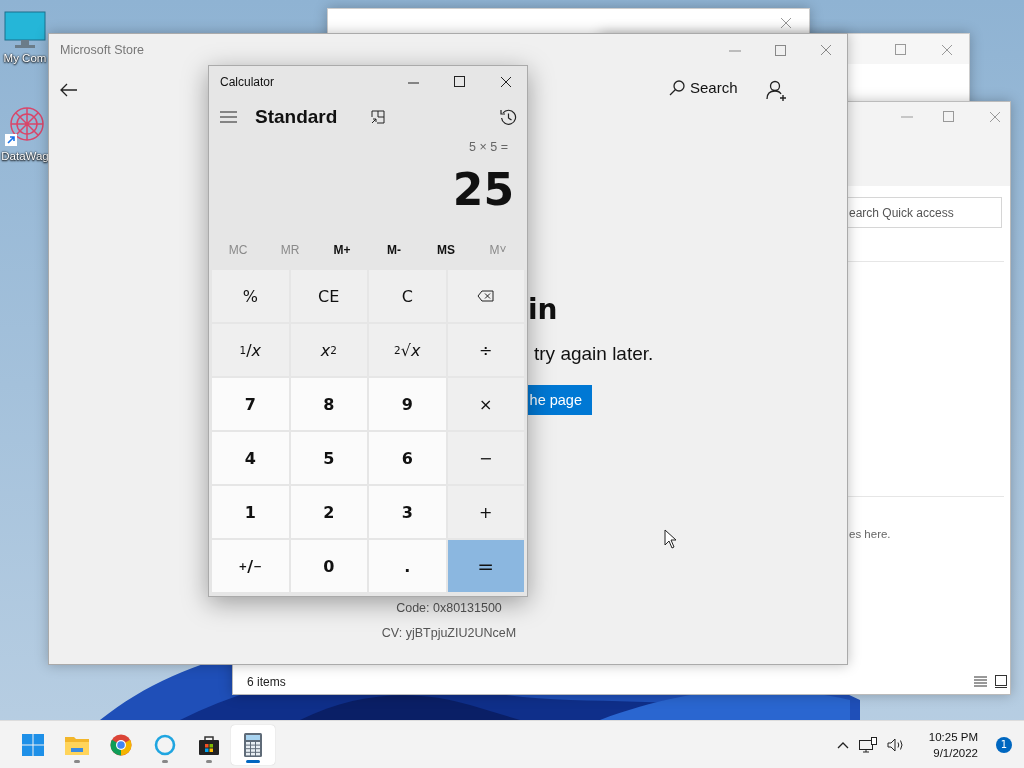 The image size is (1024, 768). What do you see at coordinates (250, 296) in the screenshot?
I see `function-key: %` at bounding box center [250, 296].